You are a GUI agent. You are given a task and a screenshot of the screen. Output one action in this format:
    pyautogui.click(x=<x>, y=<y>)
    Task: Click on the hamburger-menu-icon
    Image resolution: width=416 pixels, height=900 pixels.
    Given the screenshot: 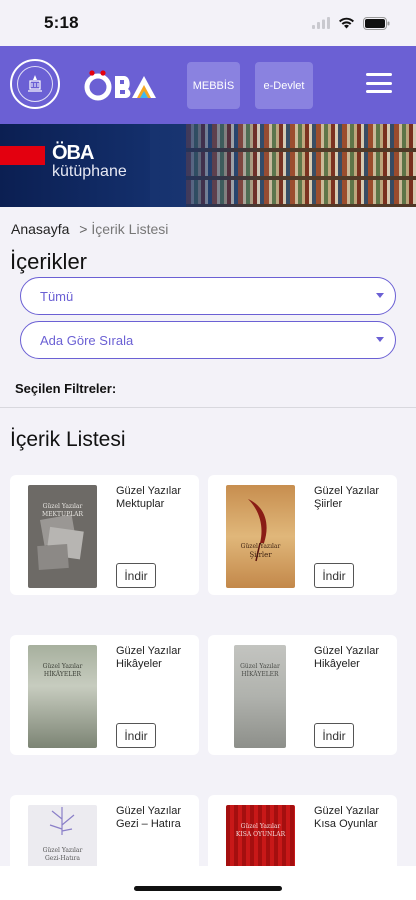 What is the action you would take?
    pyautogui.click(x=379, y=83)
    